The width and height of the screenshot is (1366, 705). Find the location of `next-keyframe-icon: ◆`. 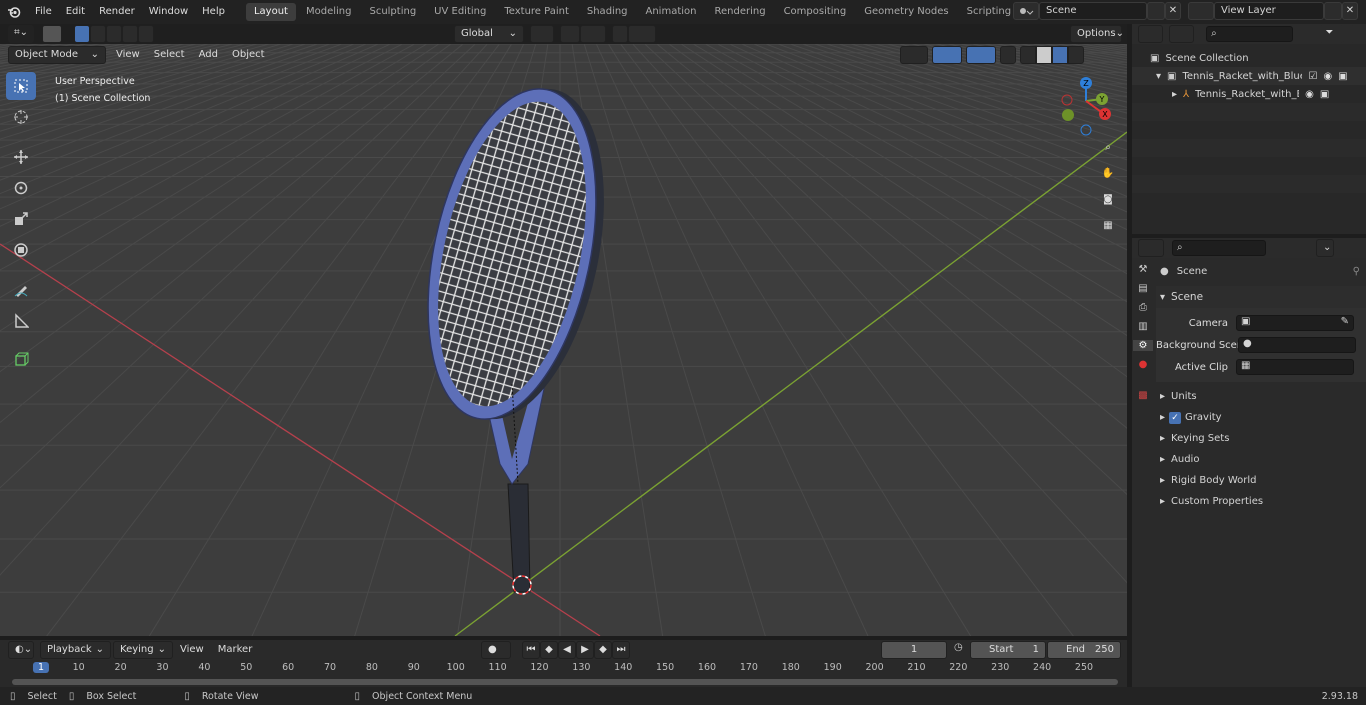

next-keyframe-icon: ◆ is located at coordinates (603, 650).